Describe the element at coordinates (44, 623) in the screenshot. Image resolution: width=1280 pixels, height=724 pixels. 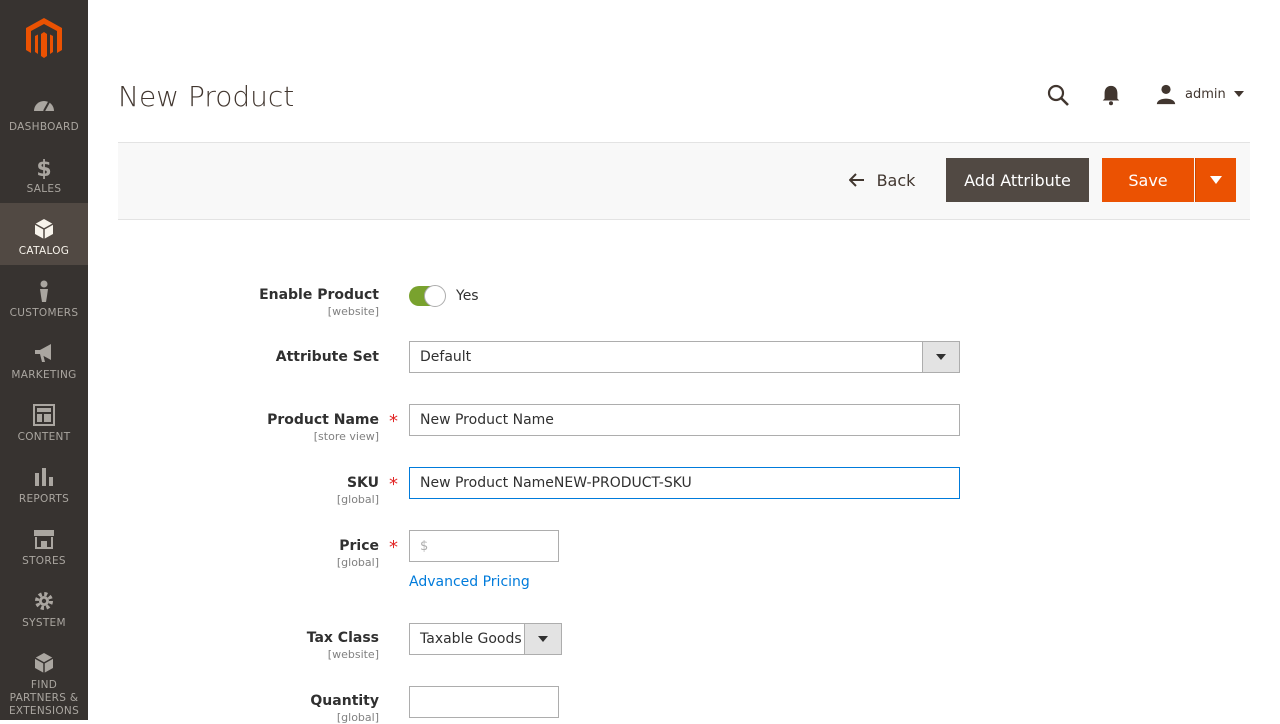
I see `sidebar-item-label: SYSTEM` at that location.